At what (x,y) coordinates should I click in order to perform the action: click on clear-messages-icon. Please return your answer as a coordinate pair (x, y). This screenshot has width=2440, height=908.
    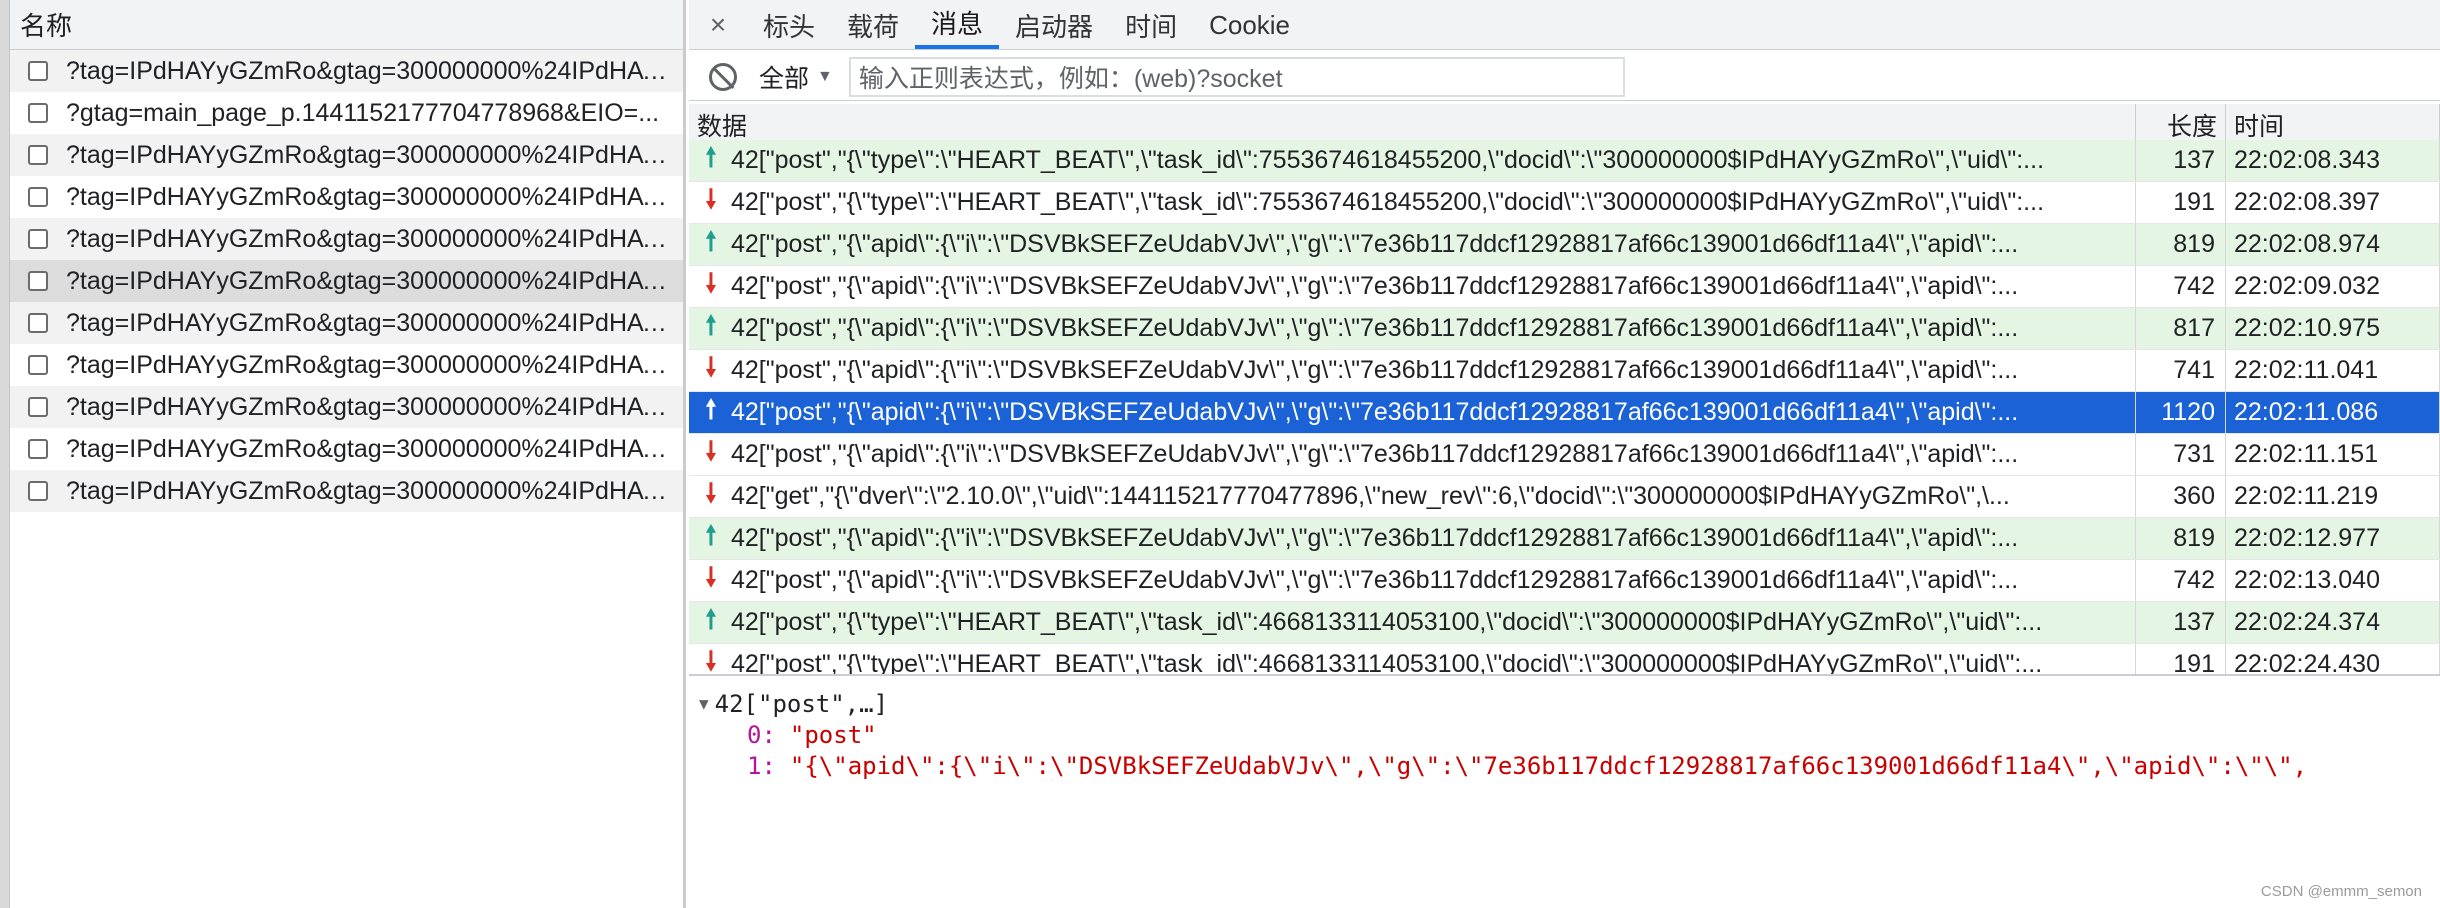
    Looking at the image, I should click on (723, 76).